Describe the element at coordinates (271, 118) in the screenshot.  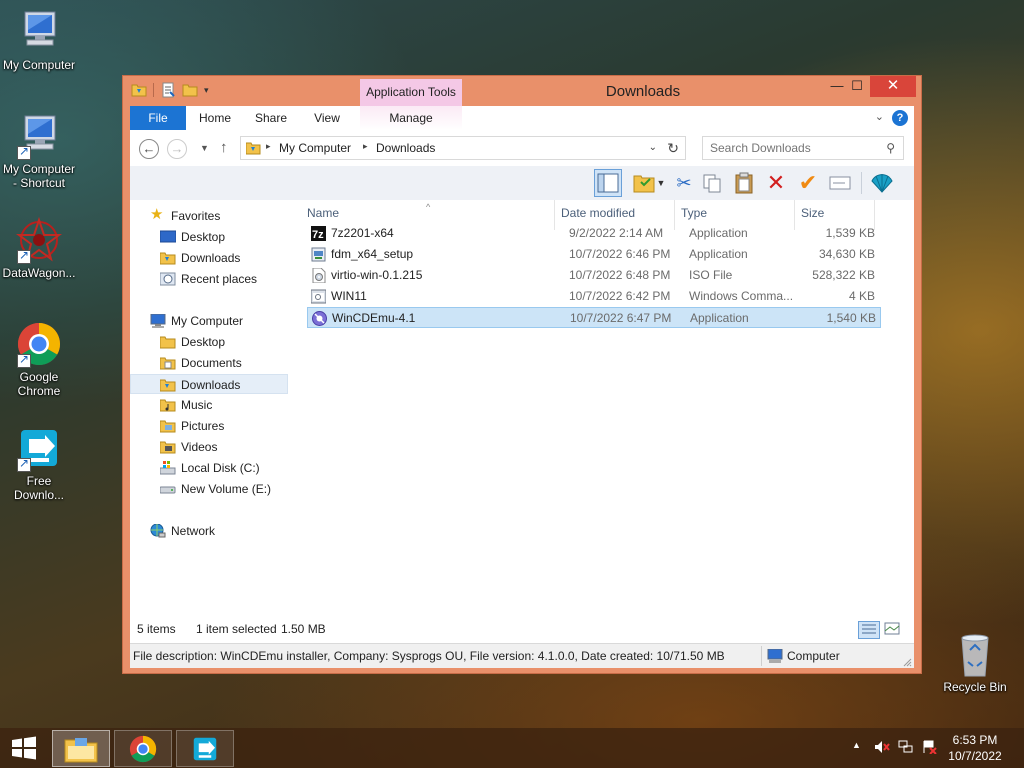
I see `tab-share: Share` at that location.